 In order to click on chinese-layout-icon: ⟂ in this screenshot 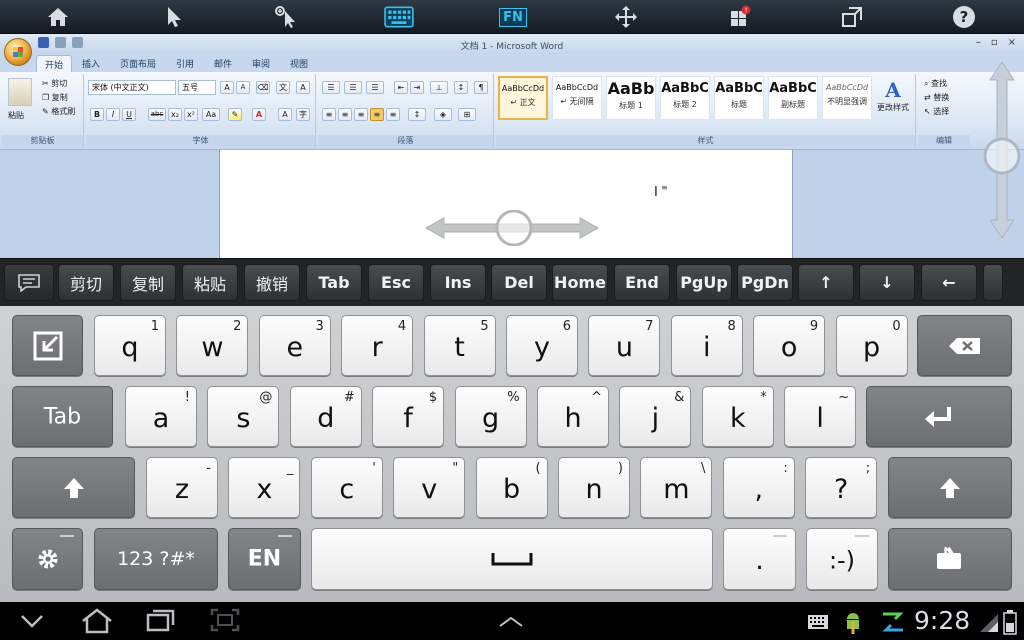, I will do `click(439, 87)`.